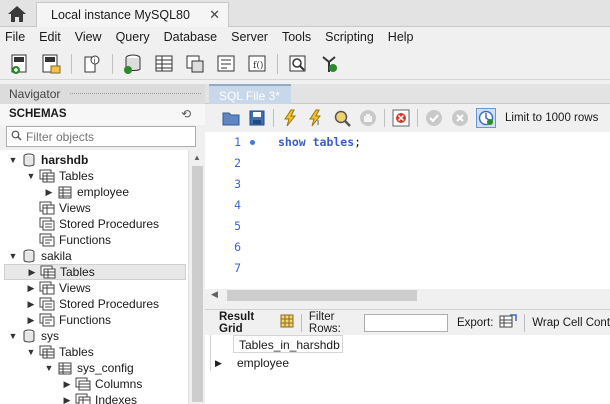 This screenshot has height=404, width=610. Describe the element at coordinates (83, 398) in the screenshot. I see `indexes-folder-icon` at that location.